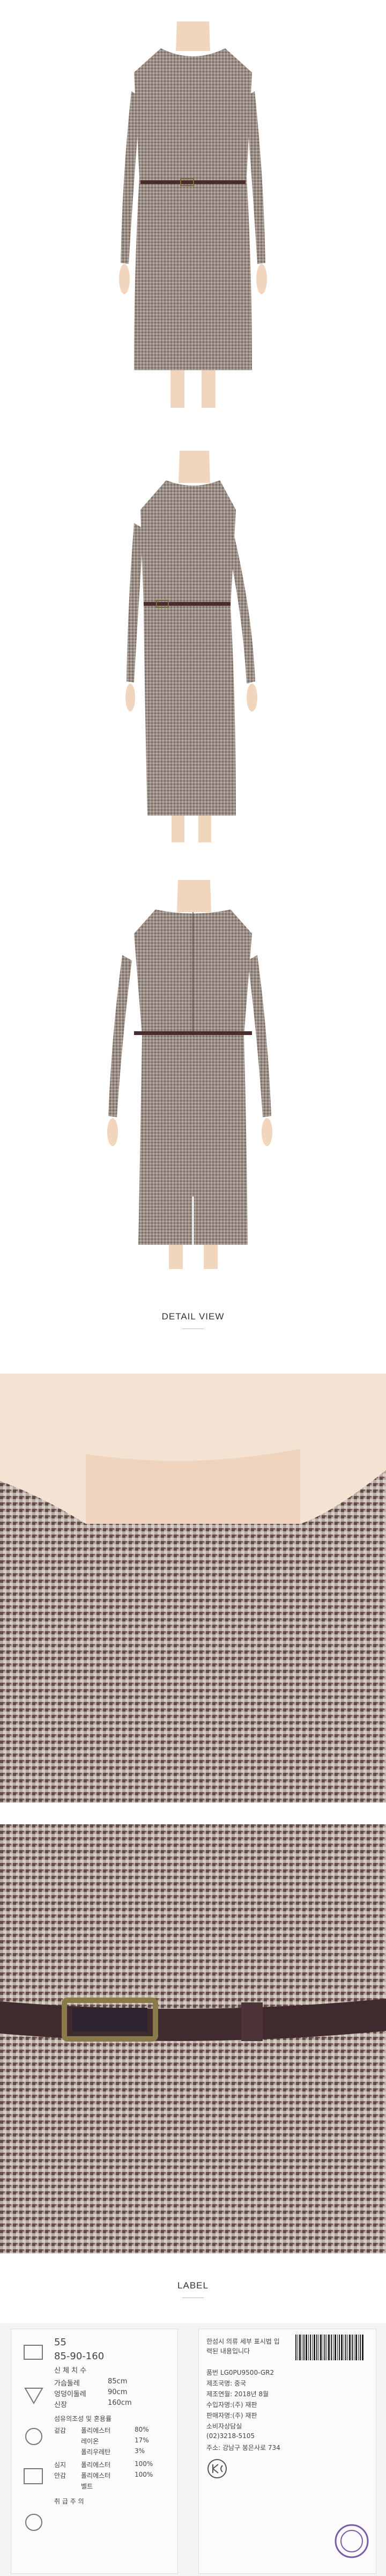  Describe the element at coordinates (118, 2381) in the screenshot. I see `bust-value: 85cm` at that location.